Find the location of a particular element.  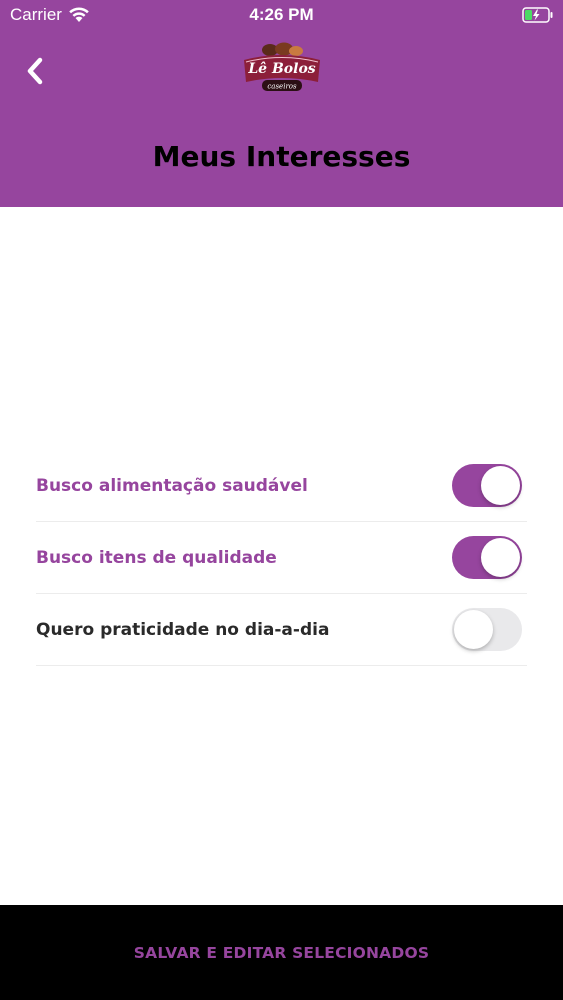

status-time: 4:26 PM is located at coordinates (281, 14).